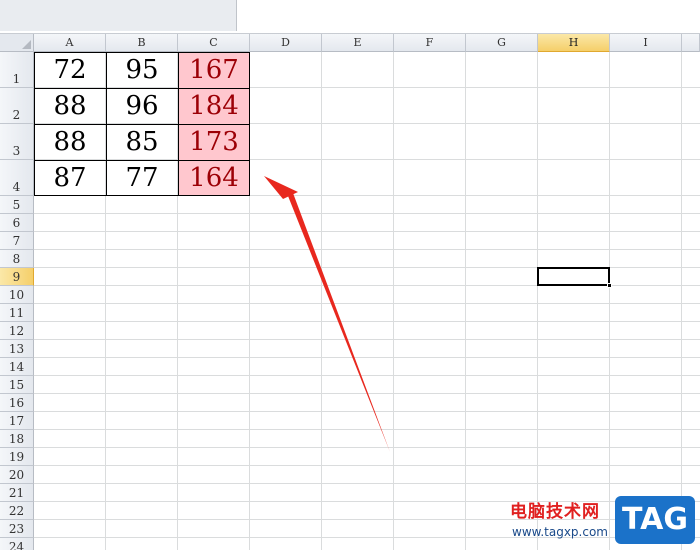 The width and height of the screenshot is (700, 550). What do you see at coordinates (655, 520) in the screenshot?
I see `watermark-tag-logo: TAG` at bounding box center [655, 520].